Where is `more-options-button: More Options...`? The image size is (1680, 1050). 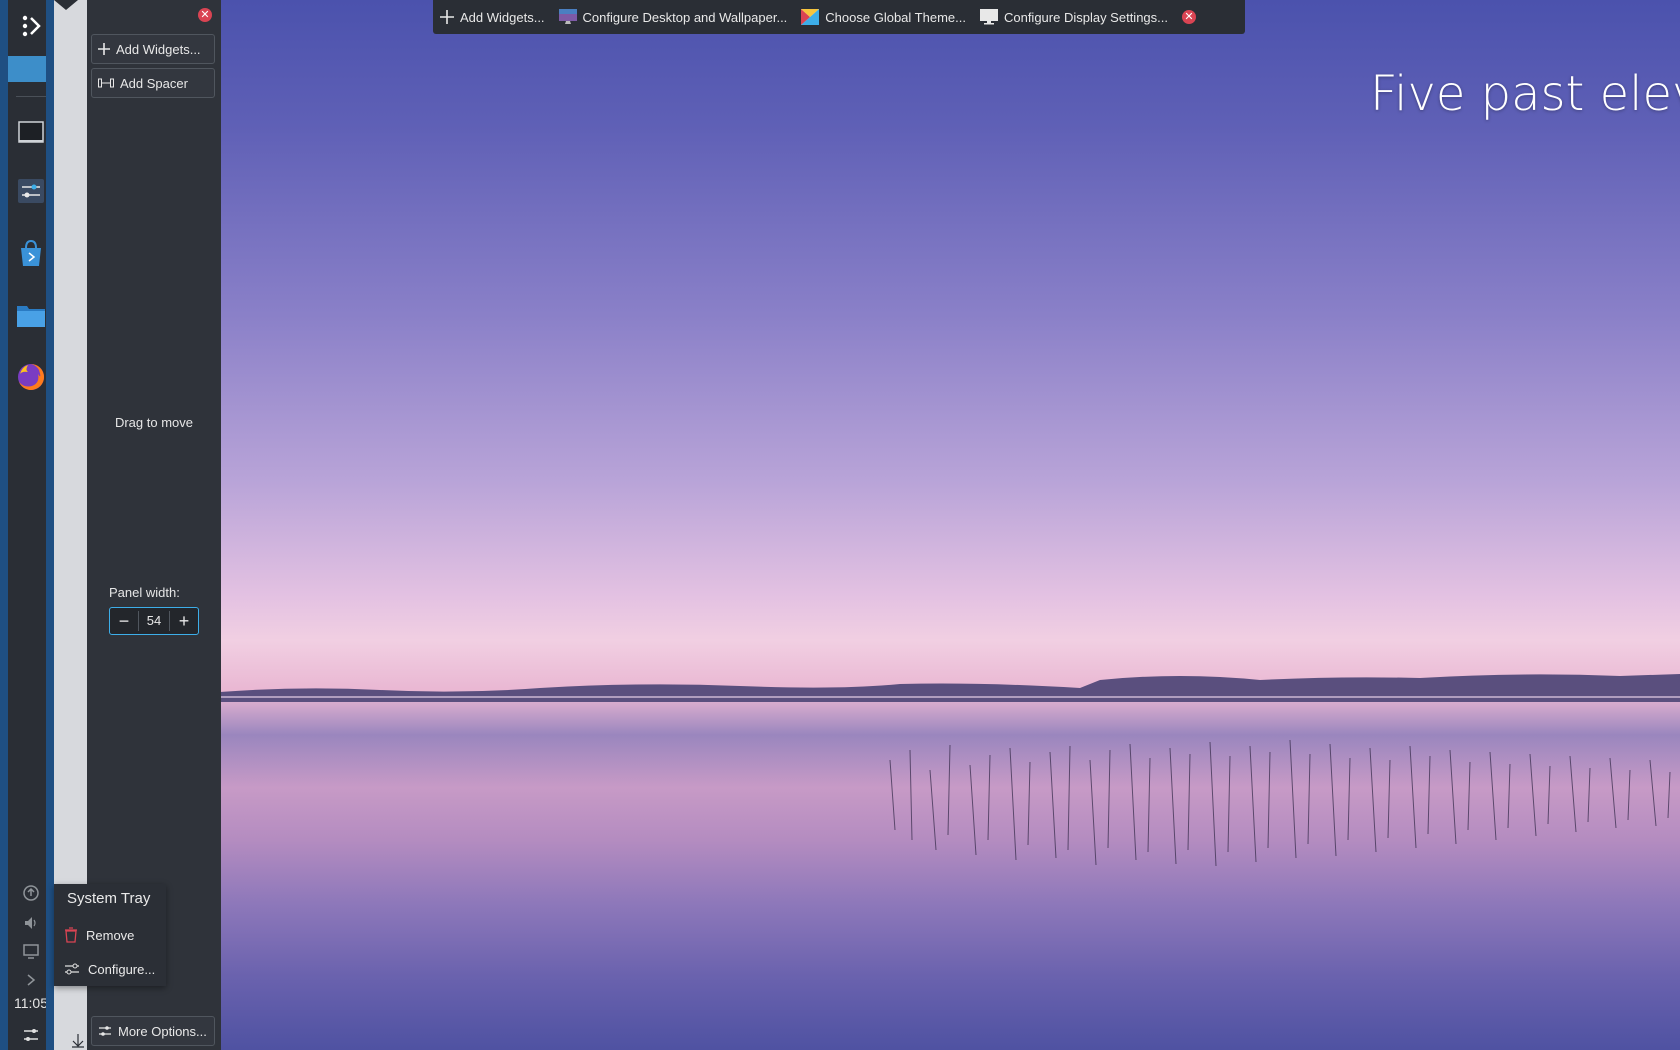
more-options-button: More Options... is located at coordinates (153, 1031).